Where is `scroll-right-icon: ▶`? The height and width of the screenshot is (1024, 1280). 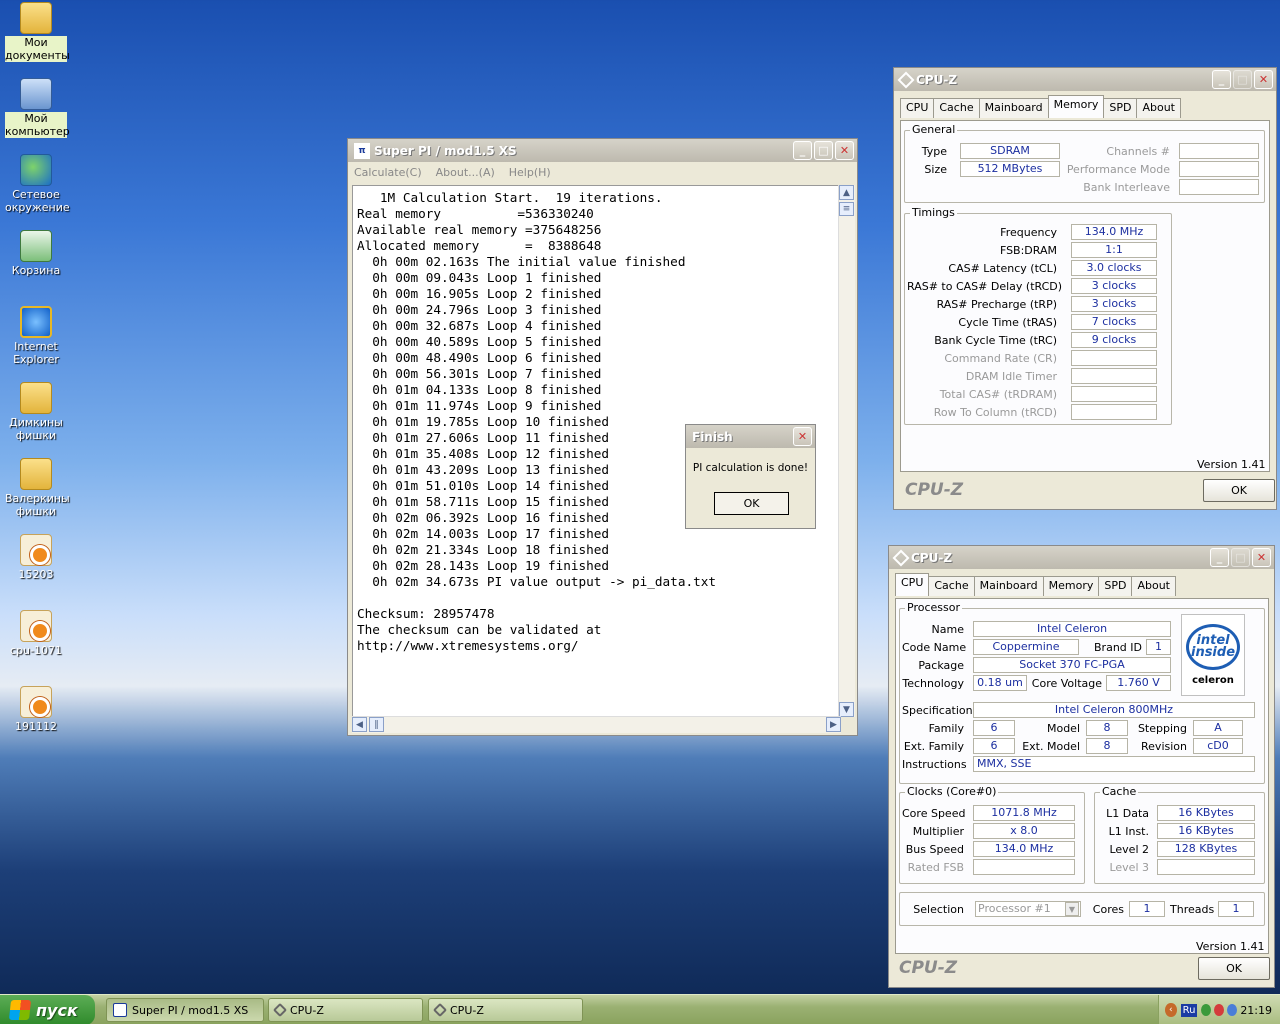
scroll-right-icon: ▶ is located at coordinates (833, 724).